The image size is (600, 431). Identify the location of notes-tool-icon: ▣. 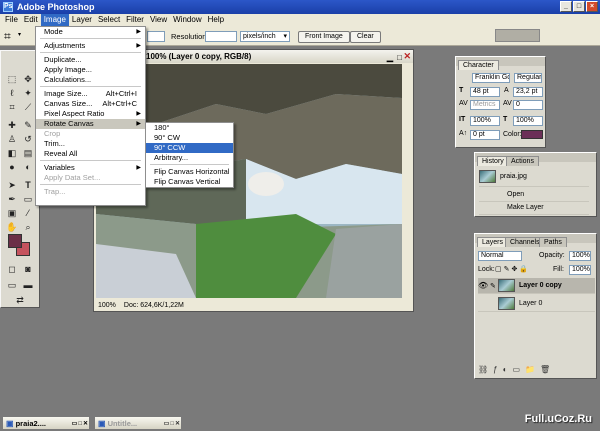
(12, 213).